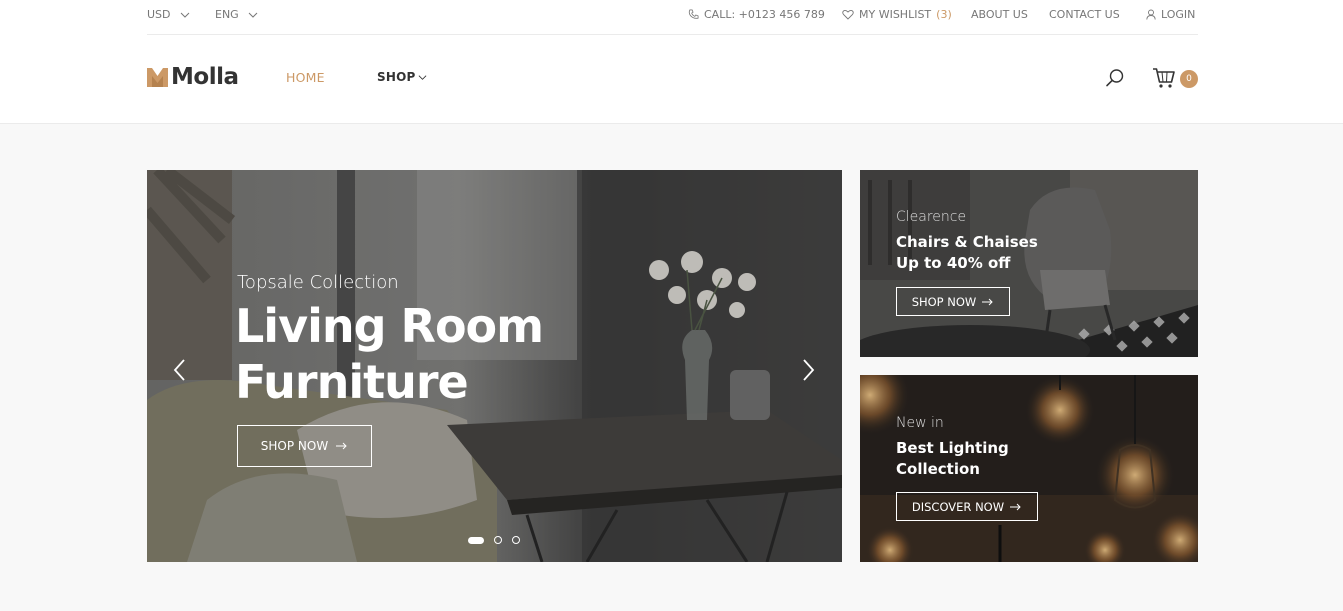 This screenshot has width=1343, height=611. I want to click on about-label: ABOUT US, so click(999, 14).